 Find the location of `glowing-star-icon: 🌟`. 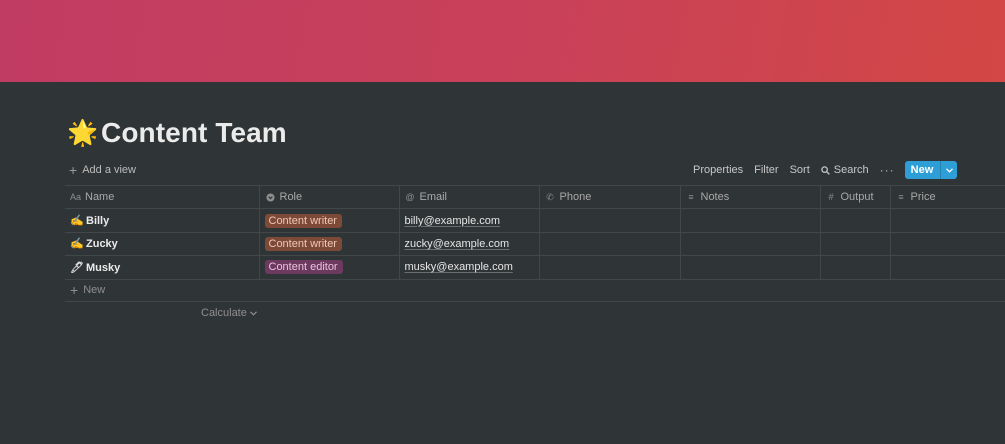

glowing-star-icon: 🌟 is located at coordinates (82, 133).